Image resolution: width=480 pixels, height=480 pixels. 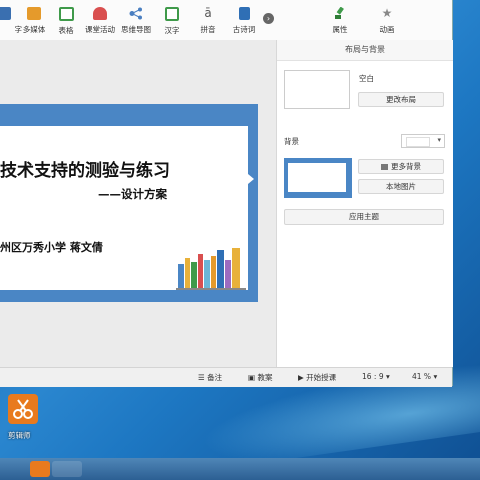 What do you see at coordinates (66, 14) in the screenshot?
I see `table-icon` at bounding box center [66, 14].